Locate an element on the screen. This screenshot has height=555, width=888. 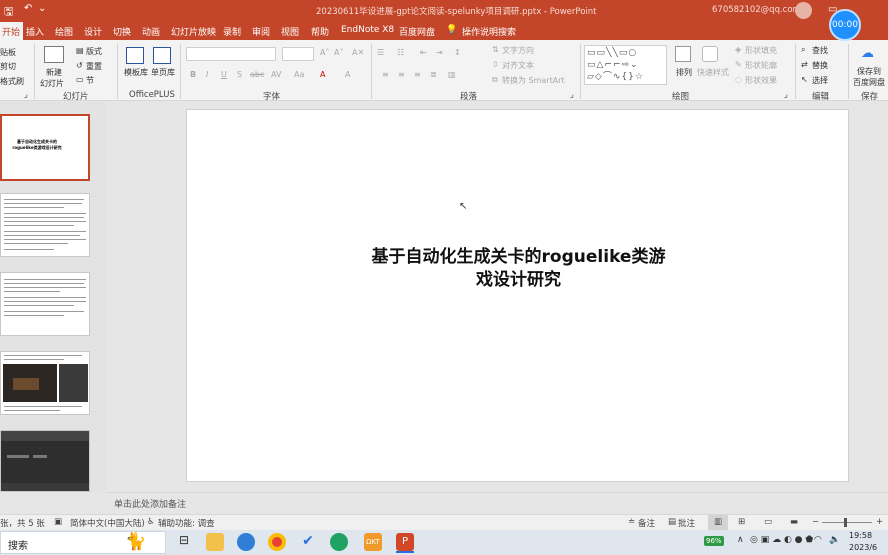
highlight-icon: A is located at coordinates (347, 74).